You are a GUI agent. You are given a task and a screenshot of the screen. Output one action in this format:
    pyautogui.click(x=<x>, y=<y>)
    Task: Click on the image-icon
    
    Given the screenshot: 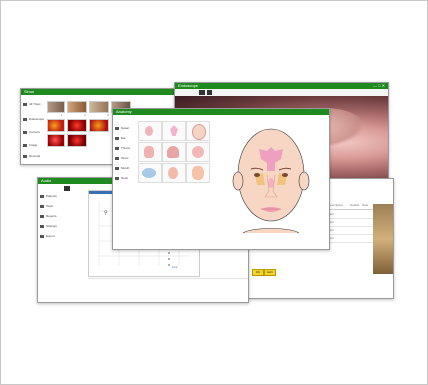 What is the action you would take?
    pyautogui.click(x=25, y=145)
    